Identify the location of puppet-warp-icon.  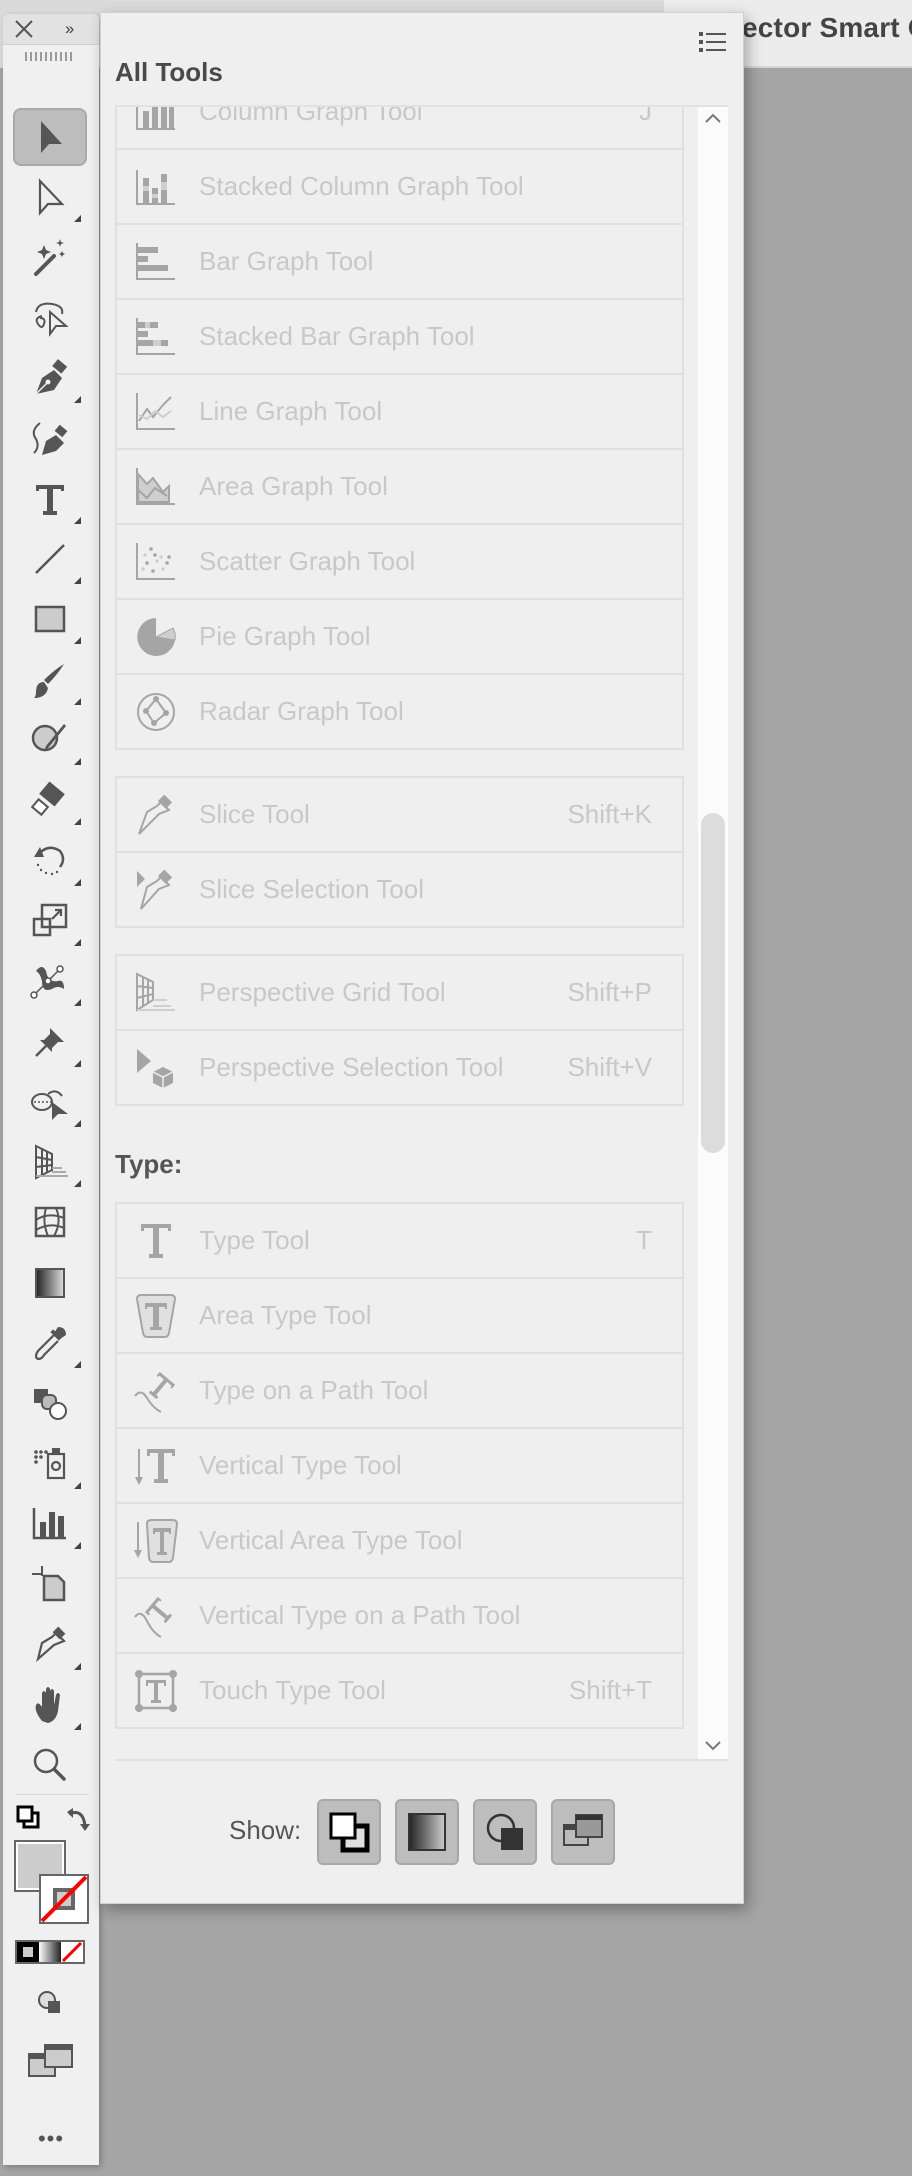
(47, 982).